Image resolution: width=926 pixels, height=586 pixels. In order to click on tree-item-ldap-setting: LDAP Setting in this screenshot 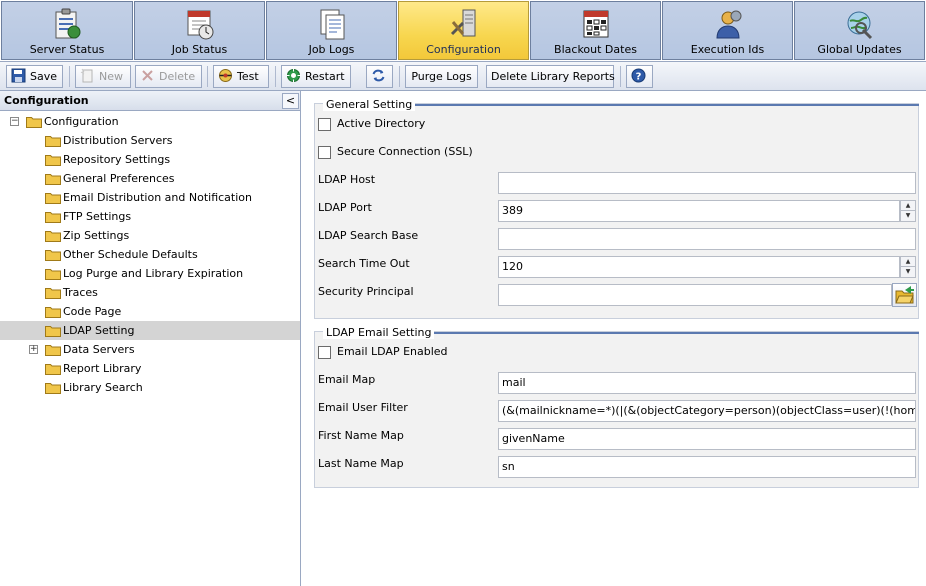, I will do `click(150, 330)`.